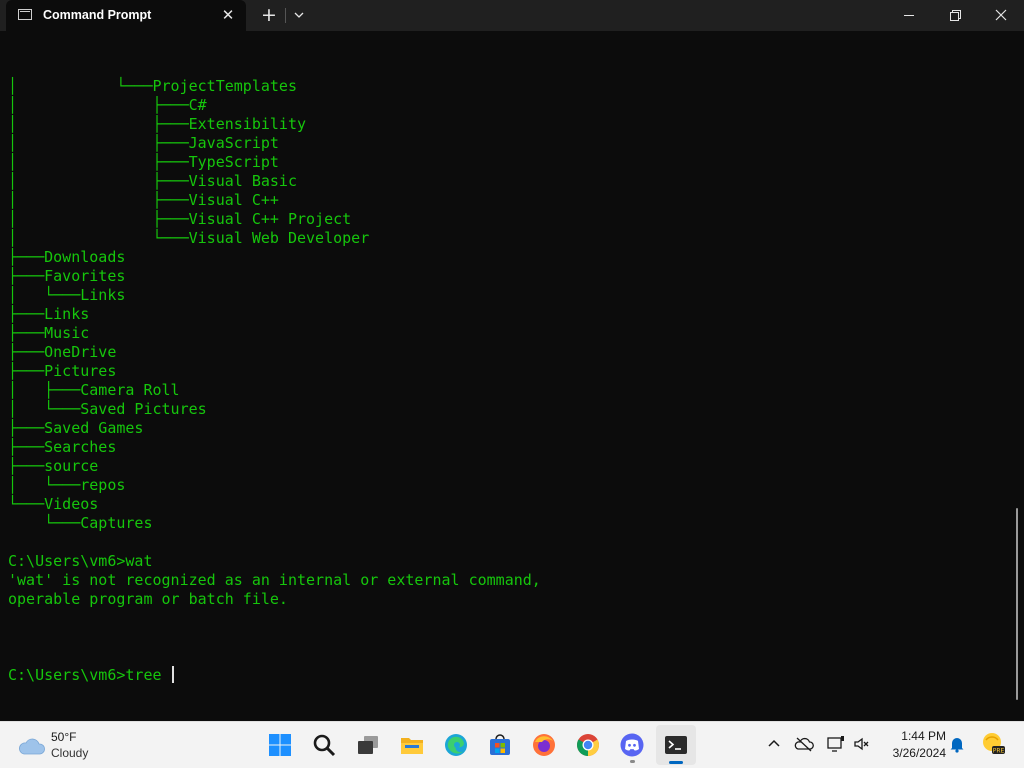  Describe the element at coordinates (80, 561) in the screenshot. I see `terminal-line: C:\Users\vm6>wat` at that location.